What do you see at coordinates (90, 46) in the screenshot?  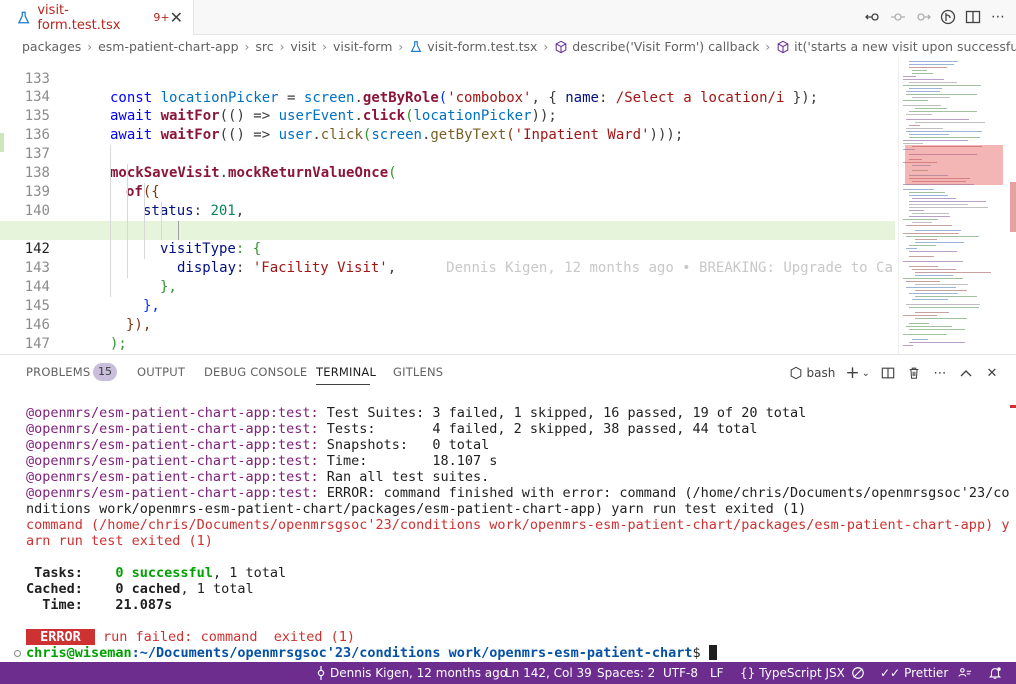 I see `chevron-right-icon: ›` at bounding box center [90, 46].